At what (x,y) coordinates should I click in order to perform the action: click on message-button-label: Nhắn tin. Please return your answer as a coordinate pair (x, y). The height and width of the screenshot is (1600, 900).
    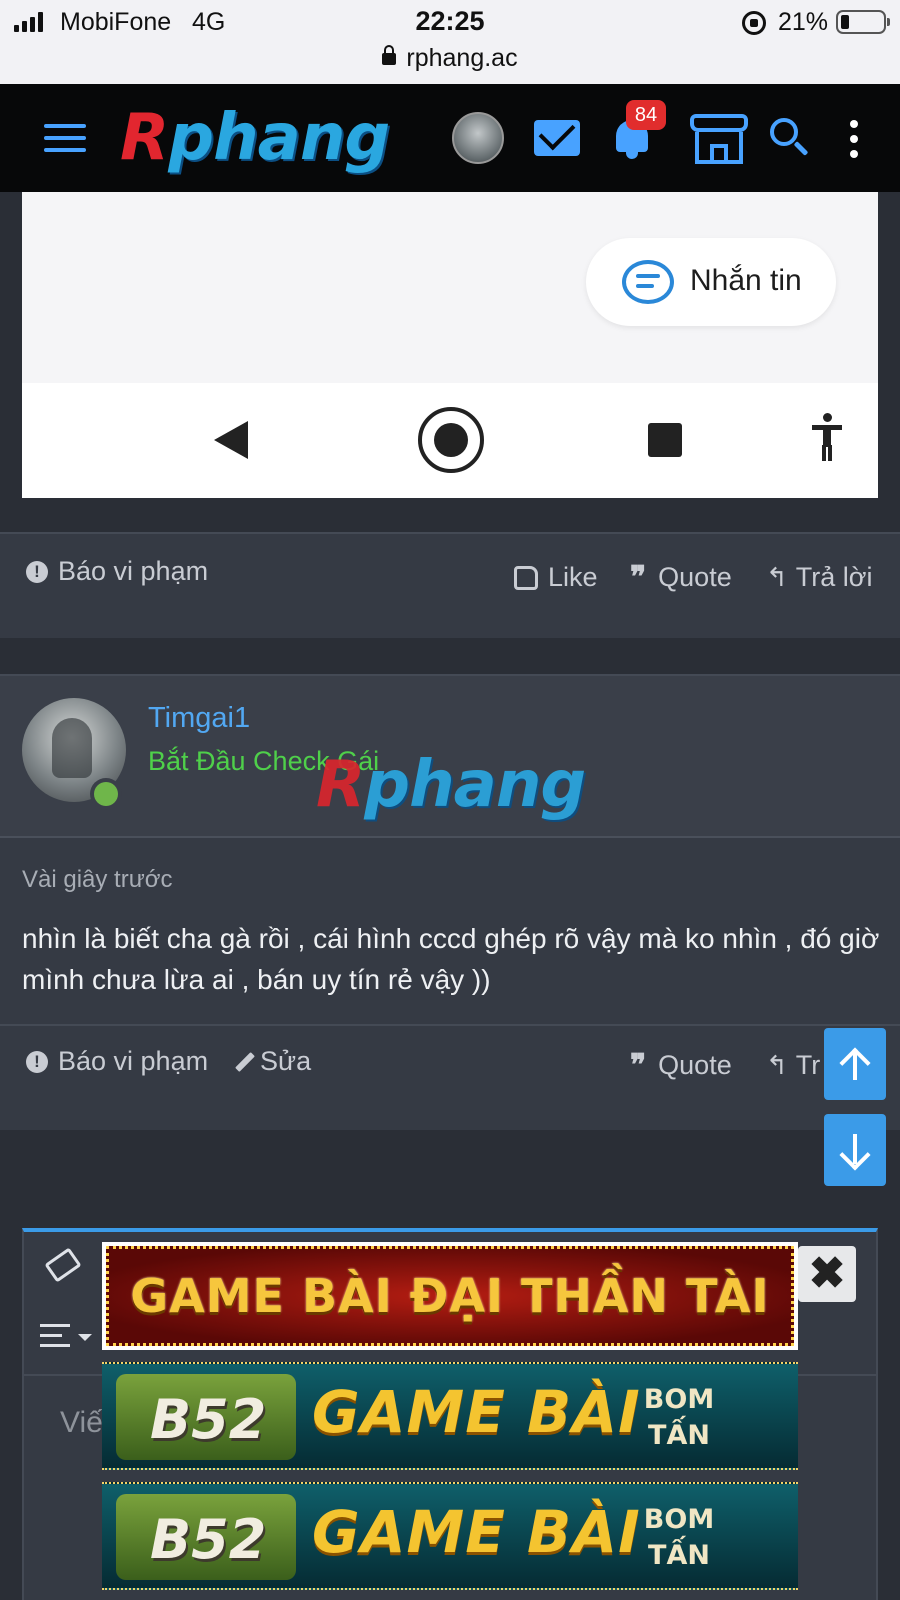
    Looking at the image, I should click on (746, 280).